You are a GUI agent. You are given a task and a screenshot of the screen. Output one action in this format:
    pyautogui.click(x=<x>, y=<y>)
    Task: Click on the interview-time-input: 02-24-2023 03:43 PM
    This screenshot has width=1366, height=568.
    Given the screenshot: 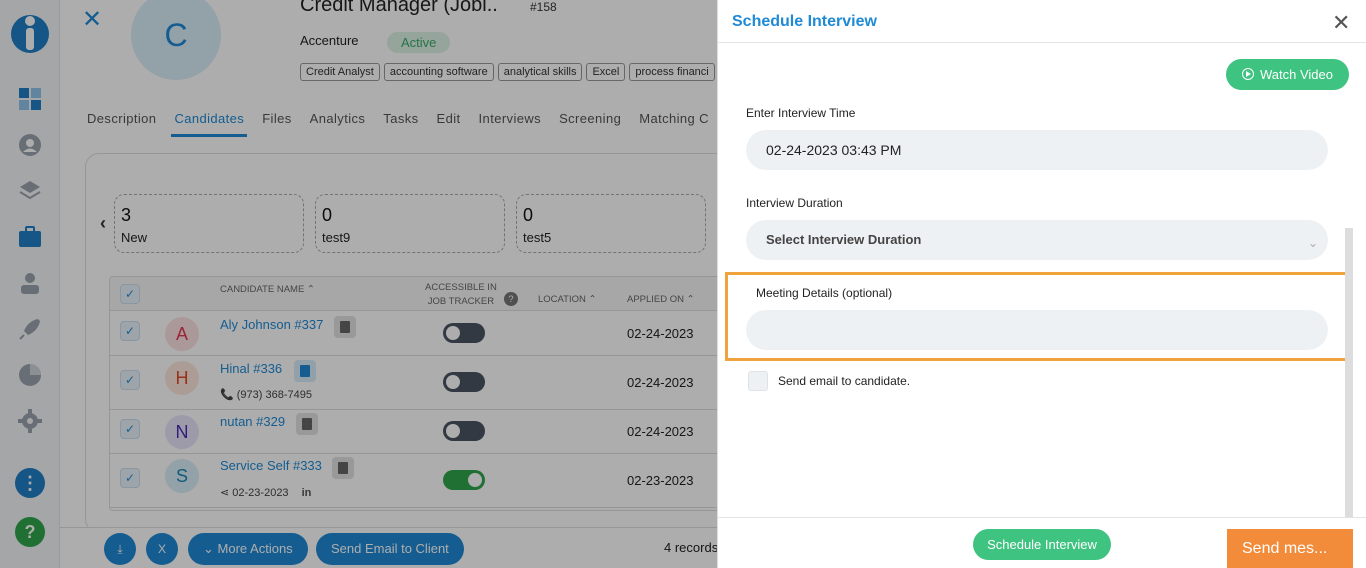 What is the action you would take?
    pyautogui.click(x=1037, y=150)
    